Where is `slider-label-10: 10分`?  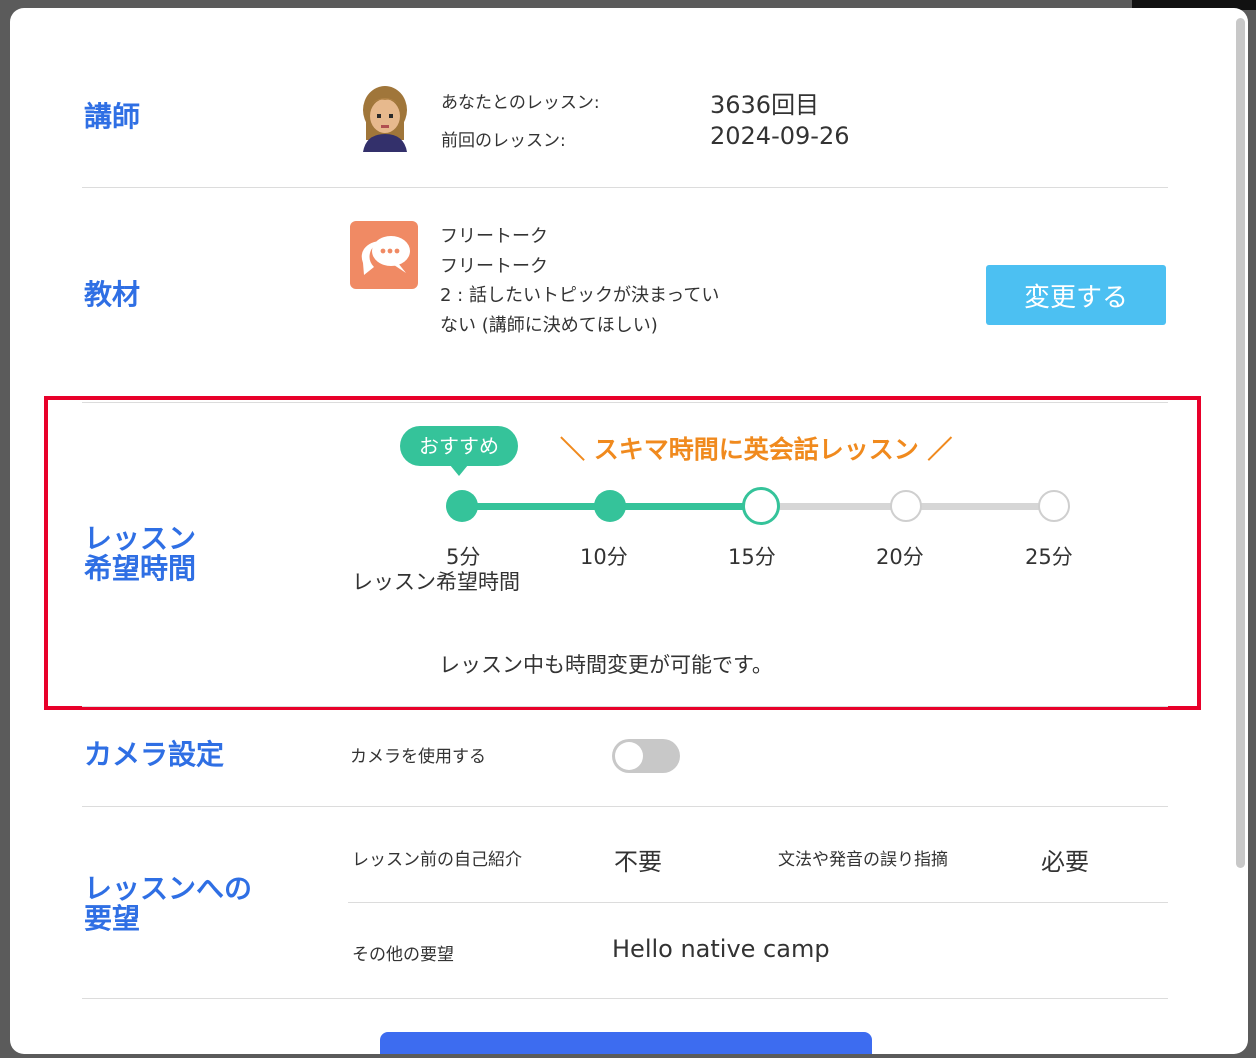 slider-label-10: 10分 is located at coordinates (604, 557).